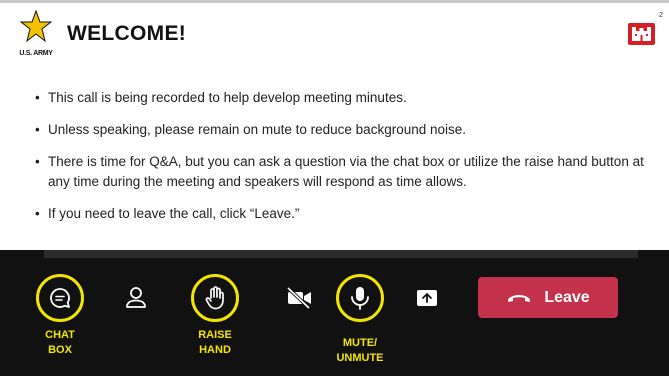 The height and width of the screenshot is (376, 669). I want to click on camera-button, so click(299, 298).